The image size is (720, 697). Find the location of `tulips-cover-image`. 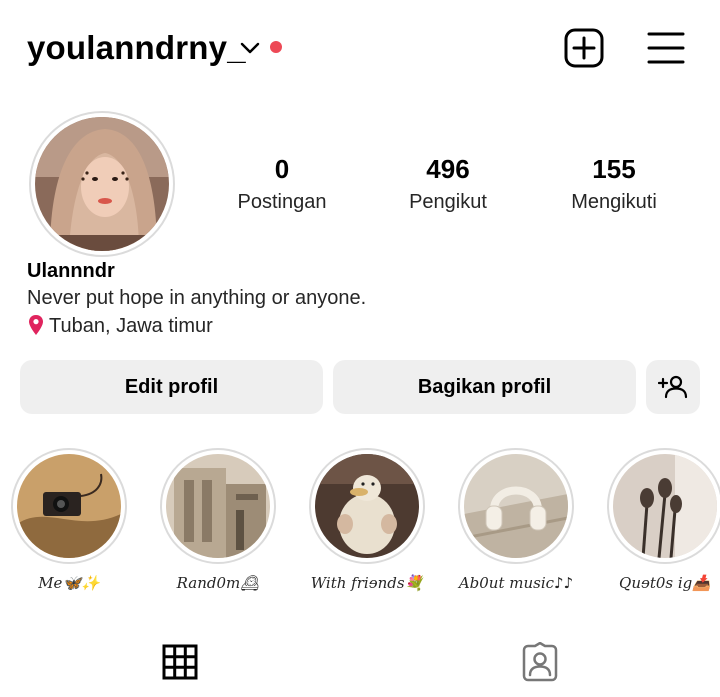

tulips-cover-image is located at coordinates (665, 506).